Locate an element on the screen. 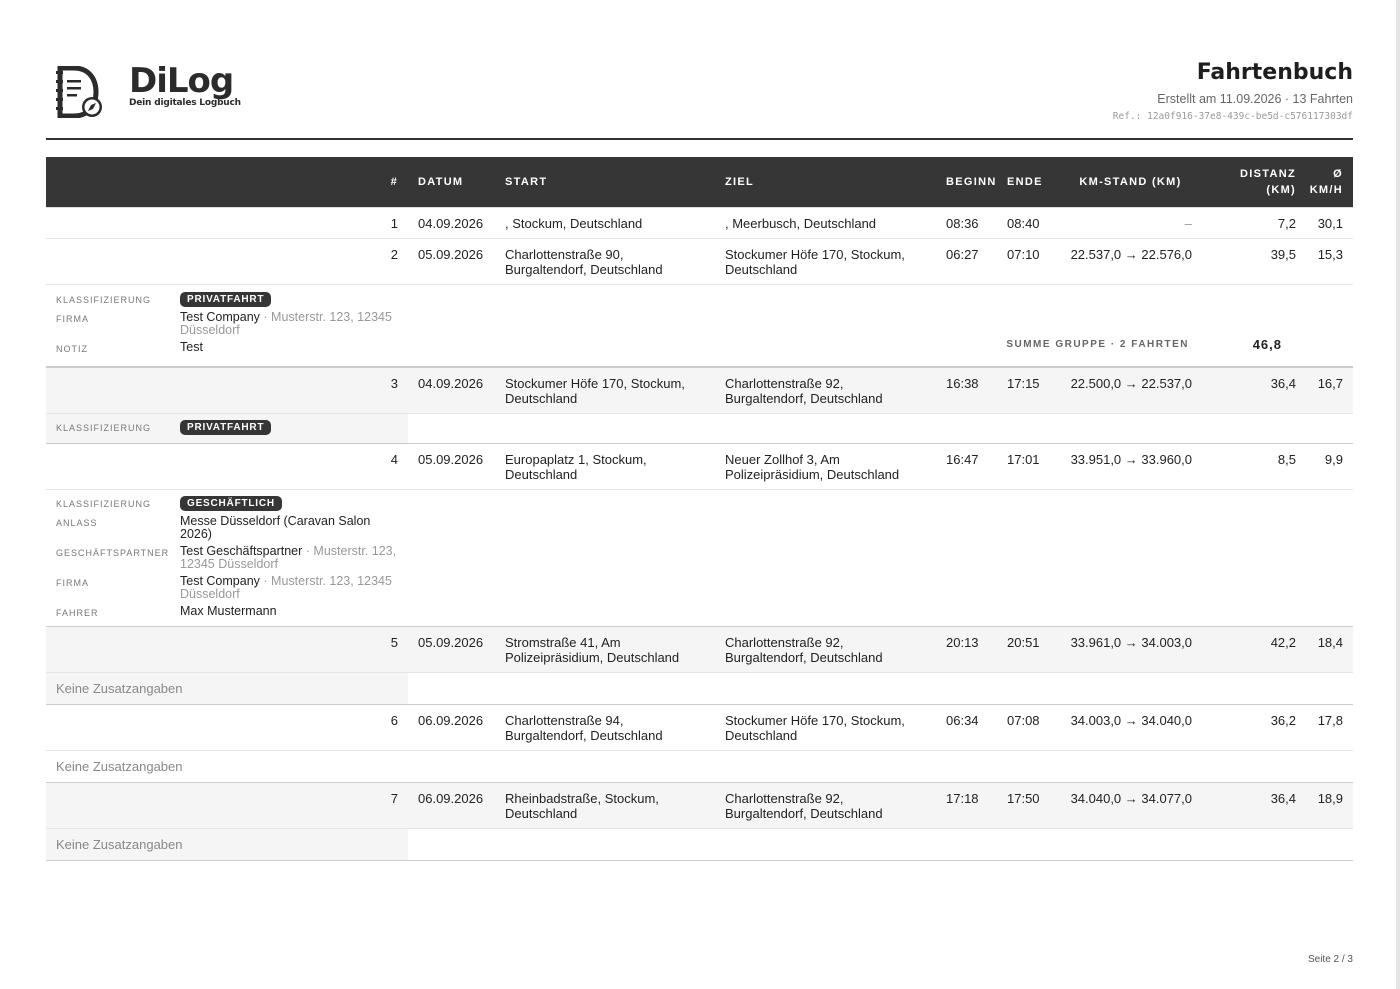 Image resolution: width=1400 pixels, height=989 pixels. trip-end: 17:15 is located at coordinates (1028, 390).